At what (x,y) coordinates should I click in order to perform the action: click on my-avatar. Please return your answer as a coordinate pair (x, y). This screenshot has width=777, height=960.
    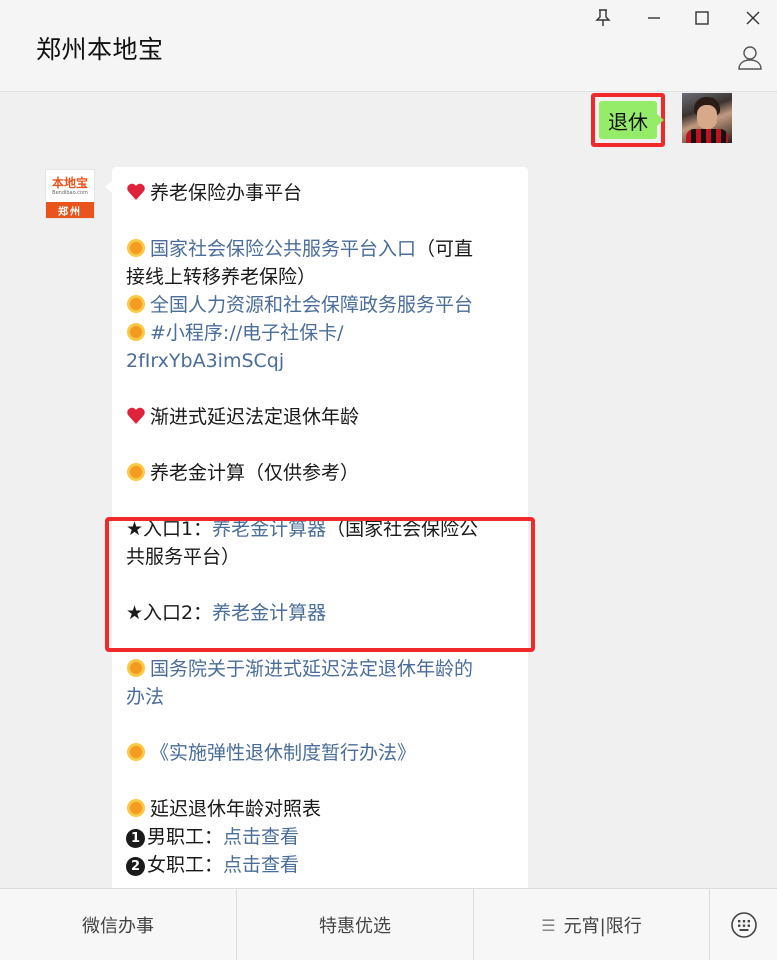
    Looking at the image, I should click on (707, 118).